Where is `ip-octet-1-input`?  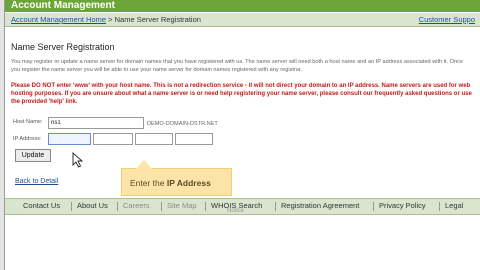
ip-octet-1-input is located at coordinates (69, 139).